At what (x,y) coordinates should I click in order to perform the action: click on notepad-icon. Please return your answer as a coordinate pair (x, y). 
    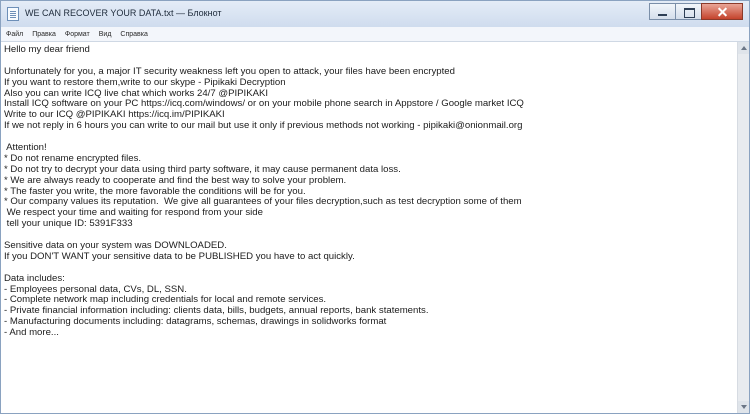
    Looking at the image, I should click on (13, 14).